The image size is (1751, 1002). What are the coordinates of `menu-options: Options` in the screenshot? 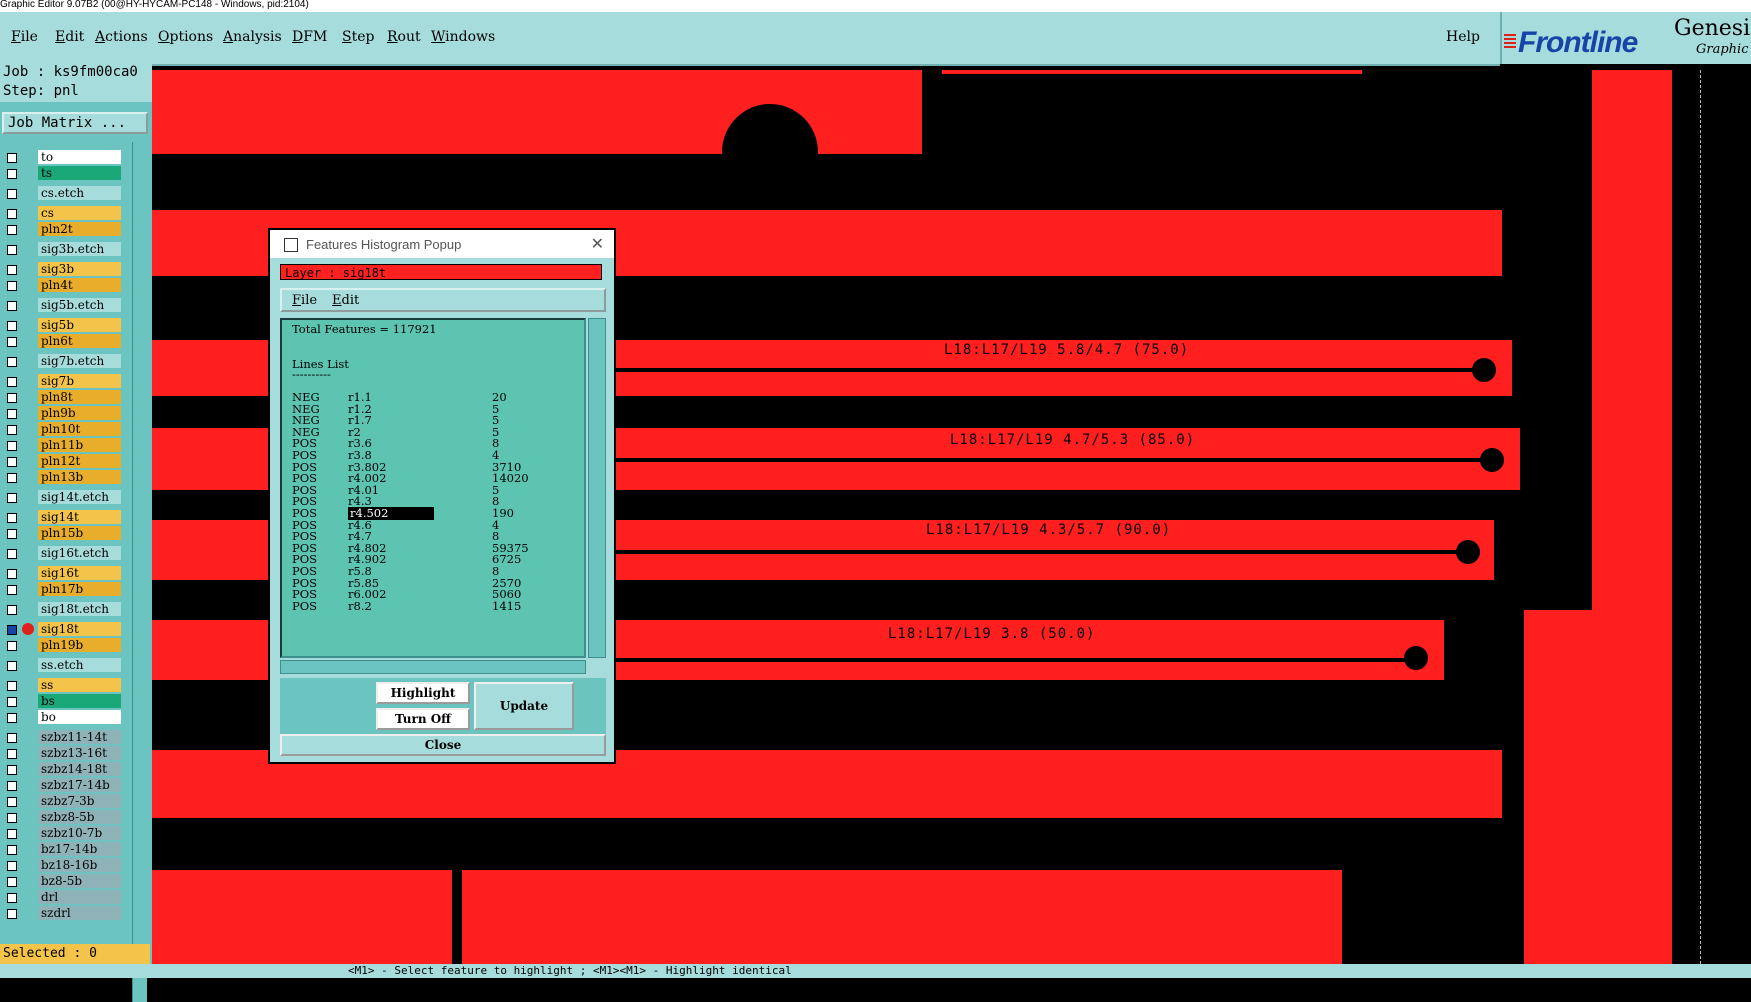 It's located at (185, 37).